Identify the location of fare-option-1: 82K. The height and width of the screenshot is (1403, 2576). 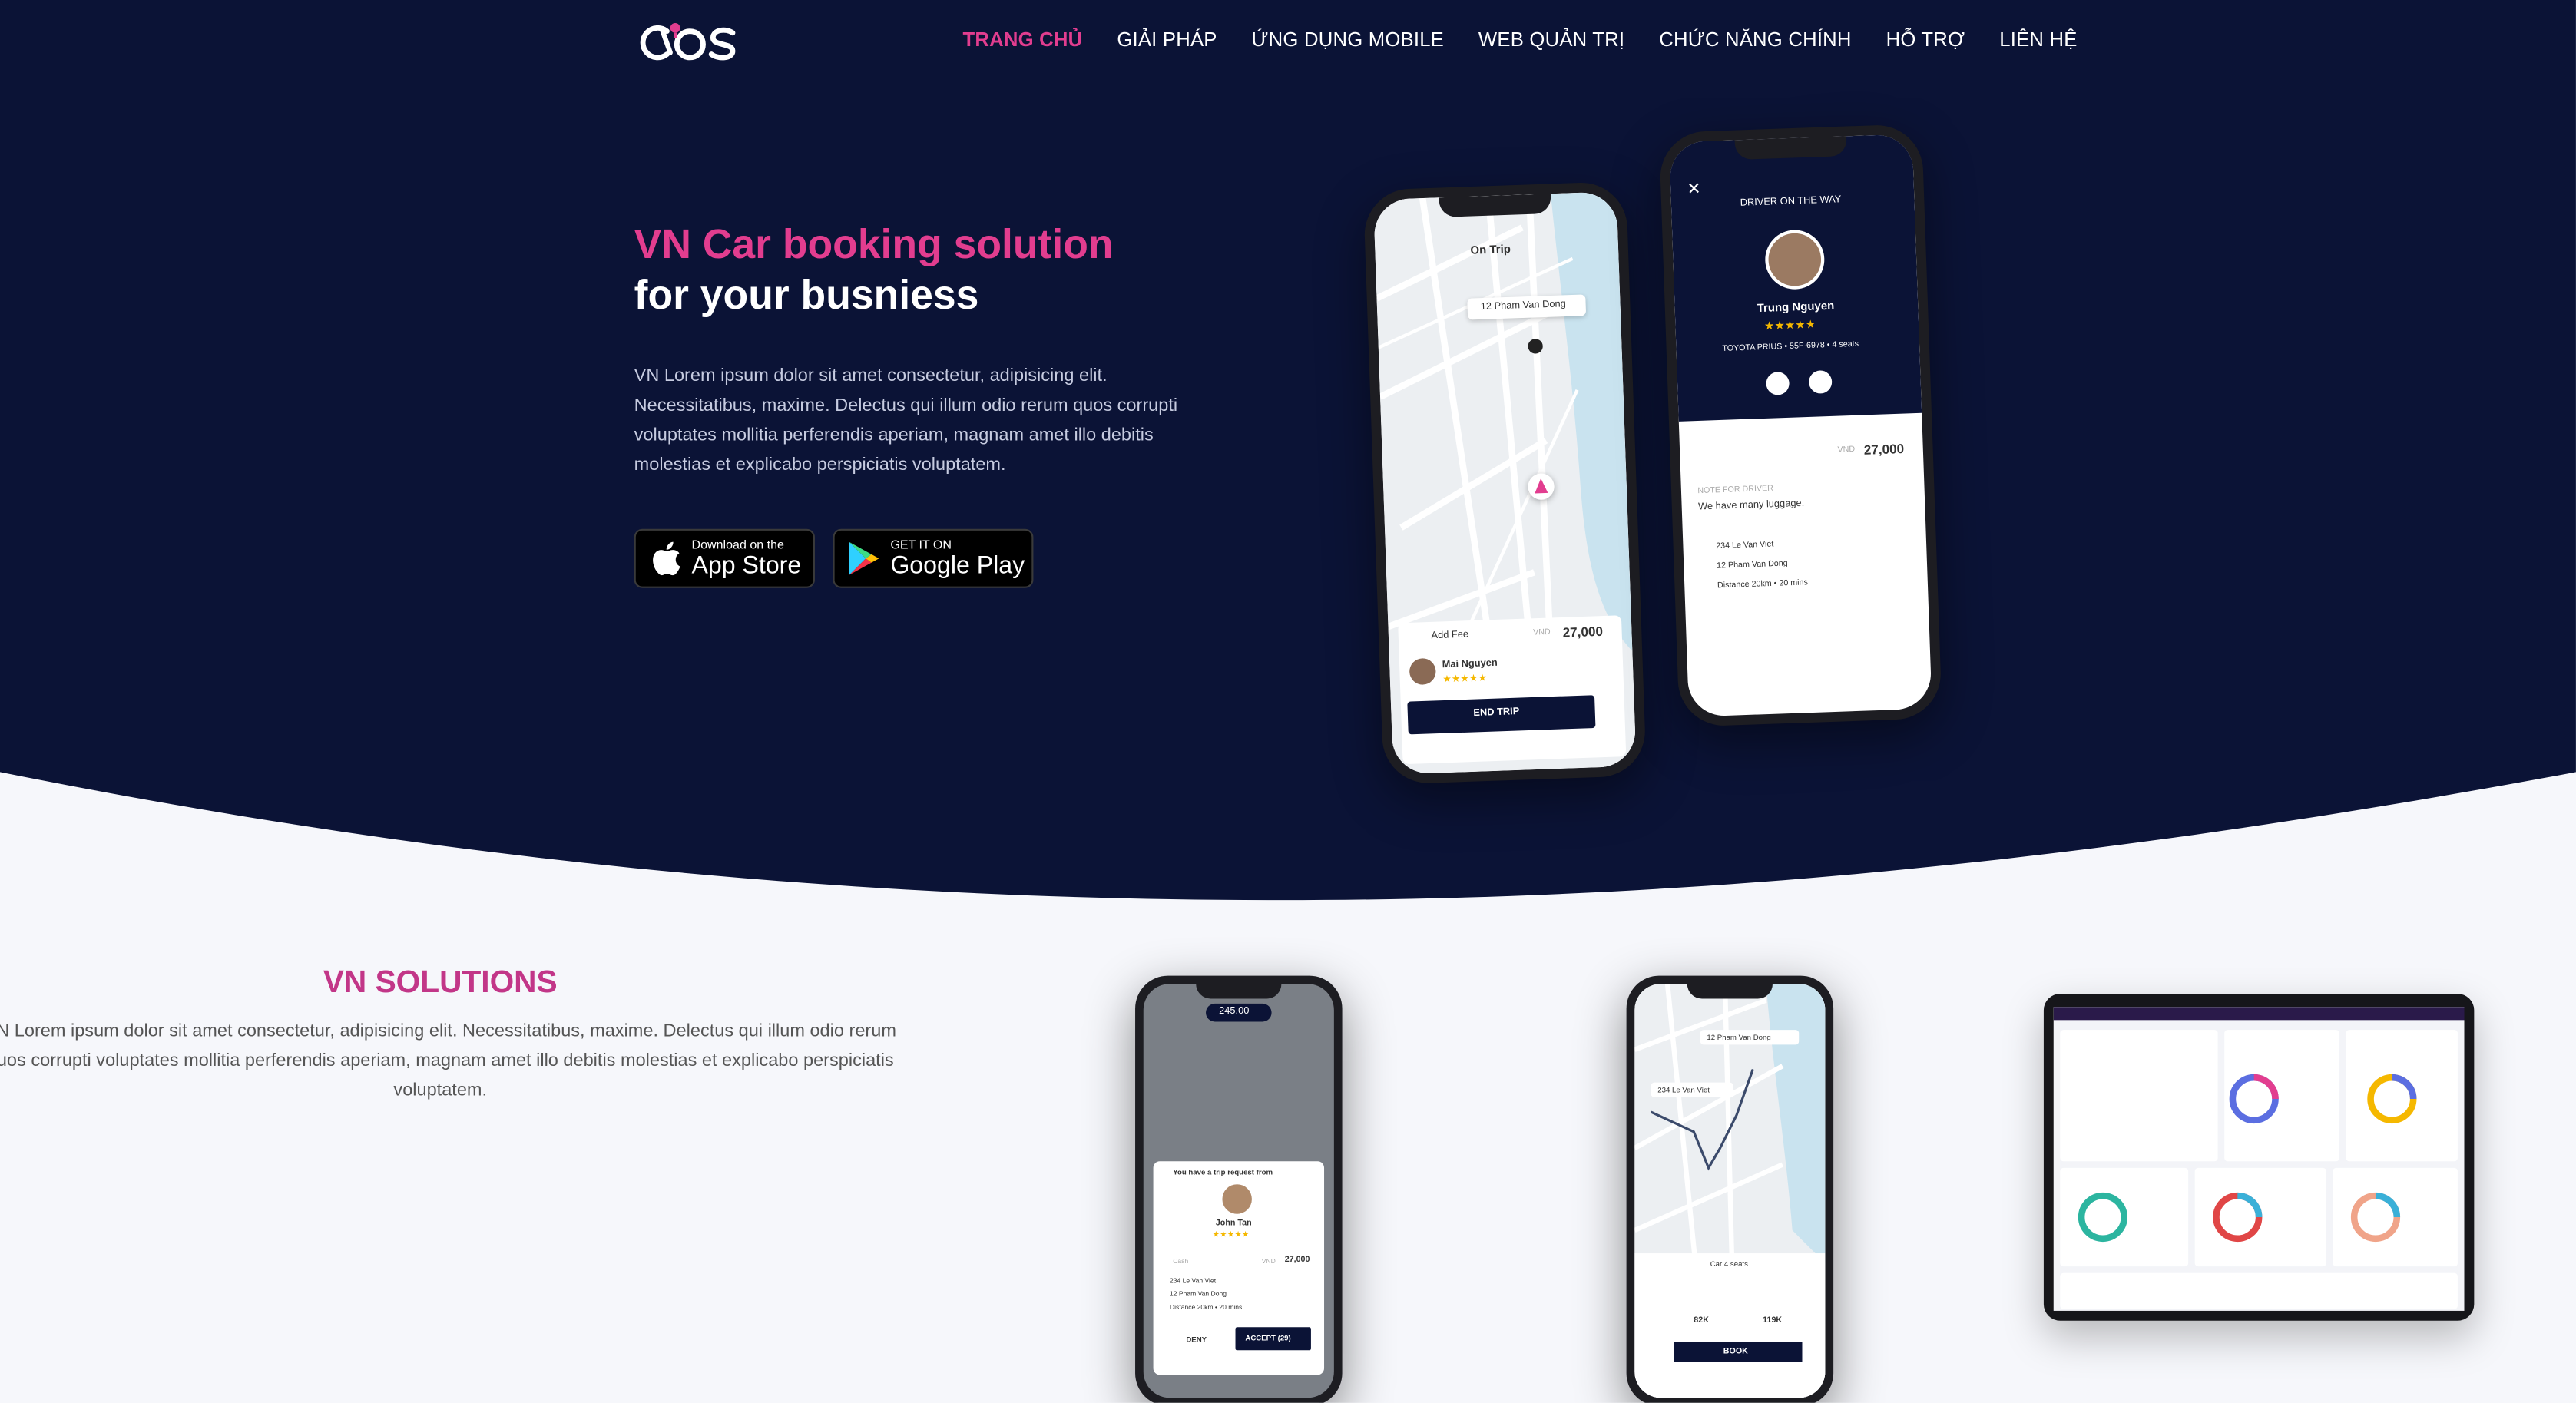
(1702, 1320).